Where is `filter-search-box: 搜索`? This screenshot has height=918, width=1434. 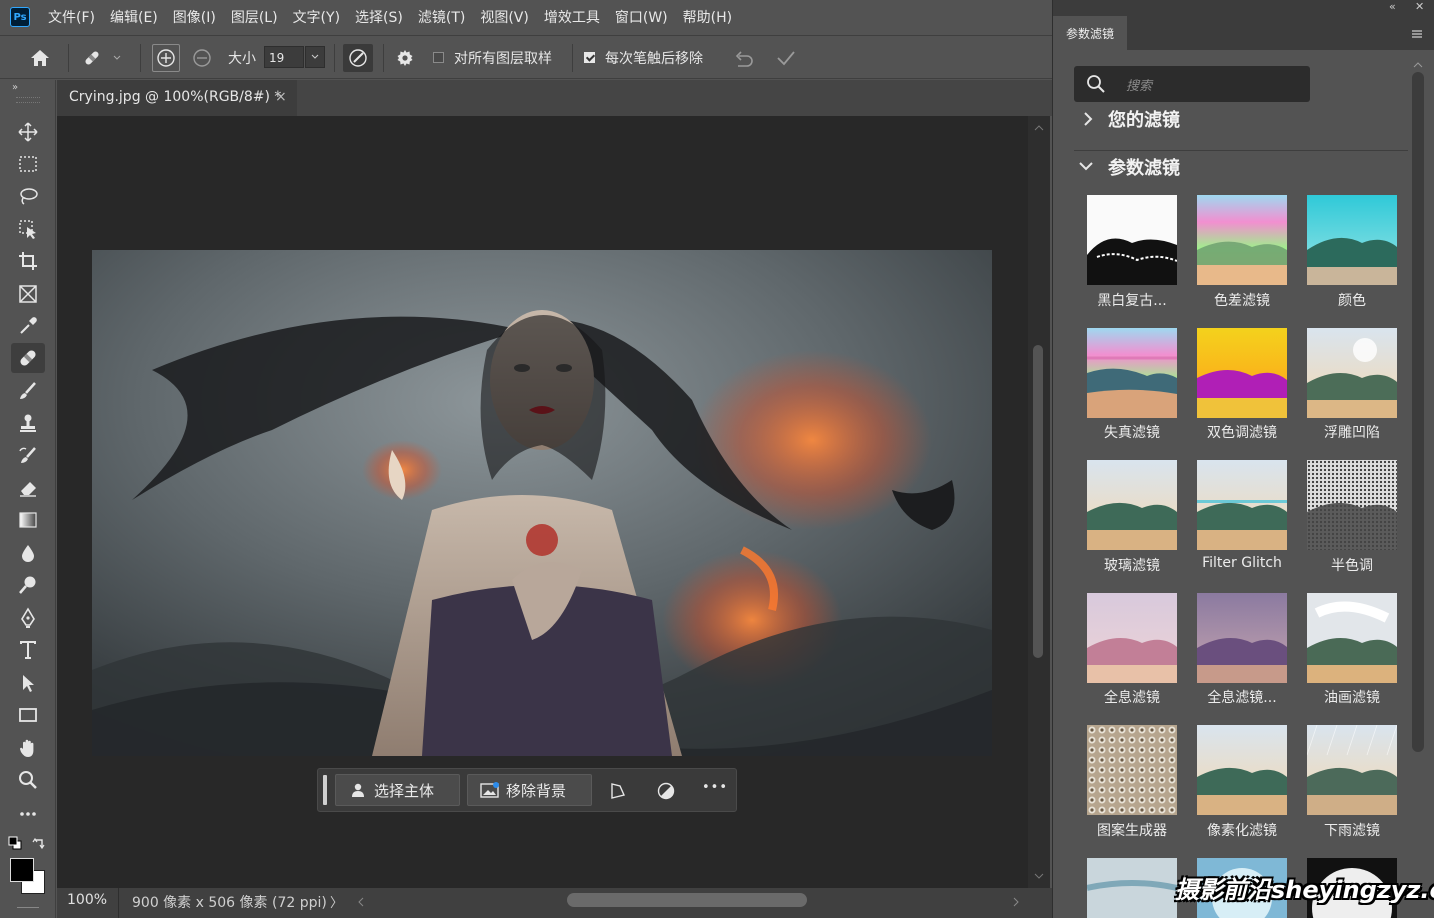
filter-search-box: 搜索 is located at coordinates (1192, 84).